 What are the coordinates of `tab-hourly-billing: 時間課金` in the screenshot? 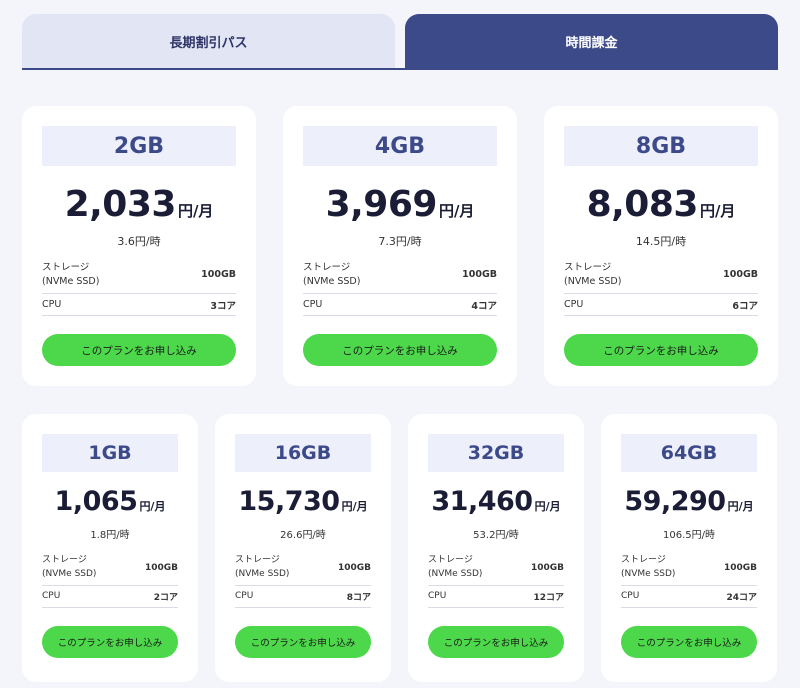 It's located at (591, 41).